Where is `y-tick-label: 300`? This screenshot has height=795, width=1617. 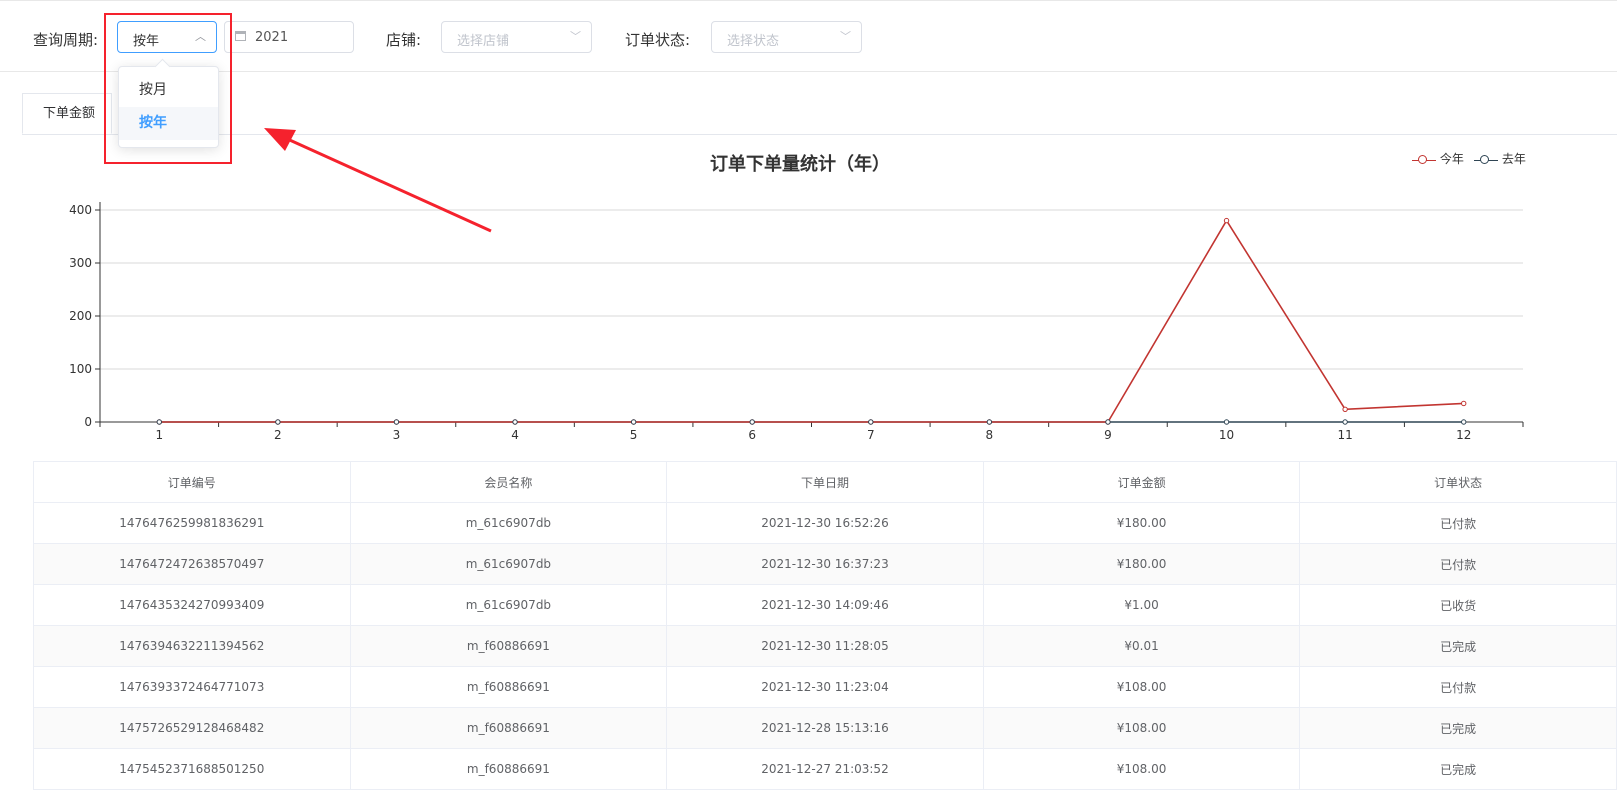
y-tick-label: 300 is located at coordinates (80, 263).